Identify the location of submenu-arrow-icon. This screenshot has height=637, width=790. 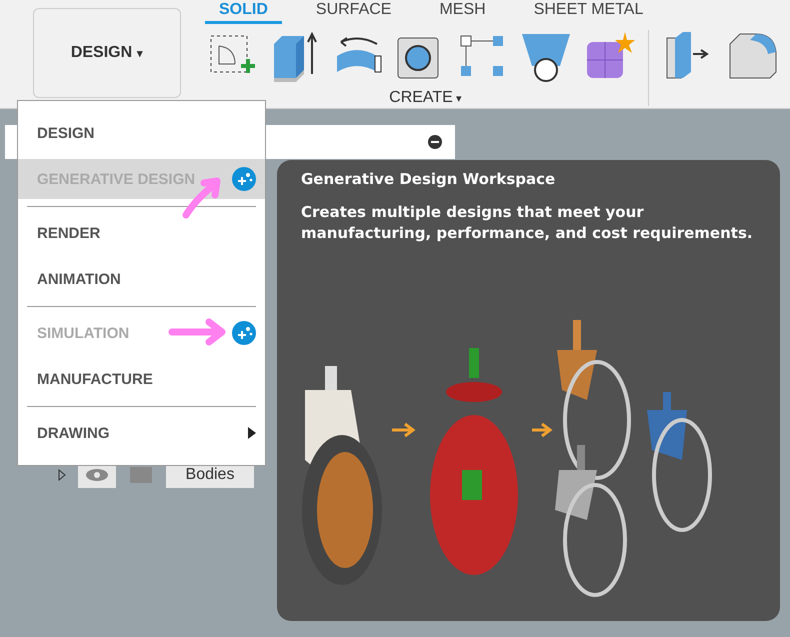
(252, 433).